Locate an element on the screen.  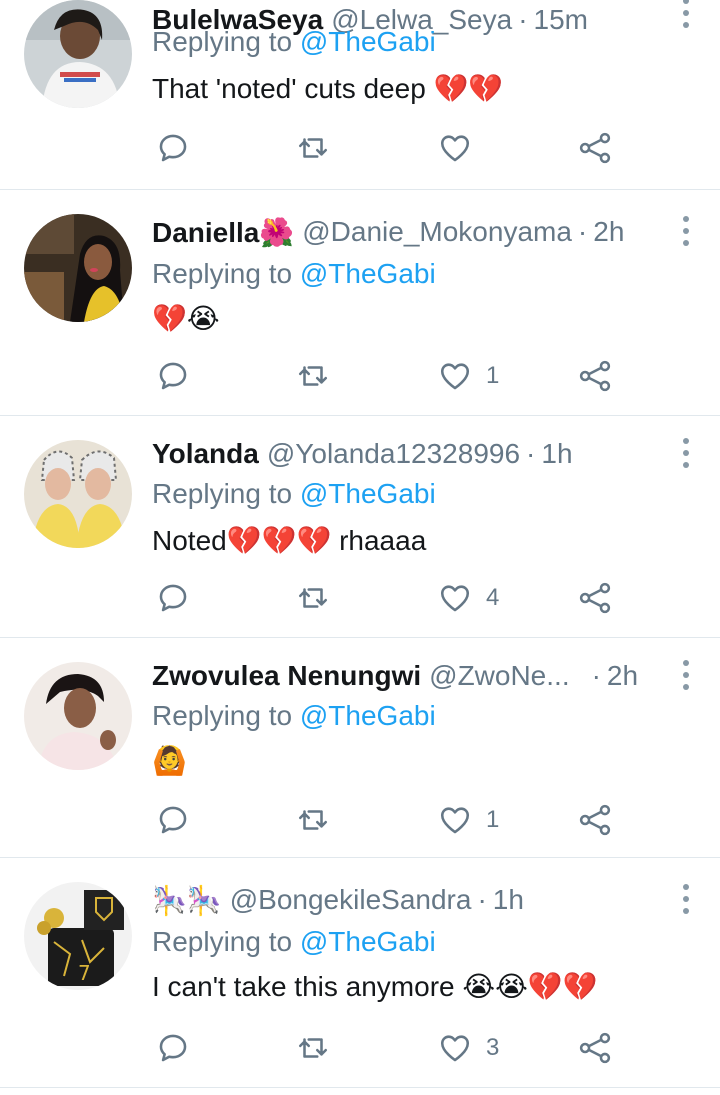
like-button is located at coordinates (462, 148).